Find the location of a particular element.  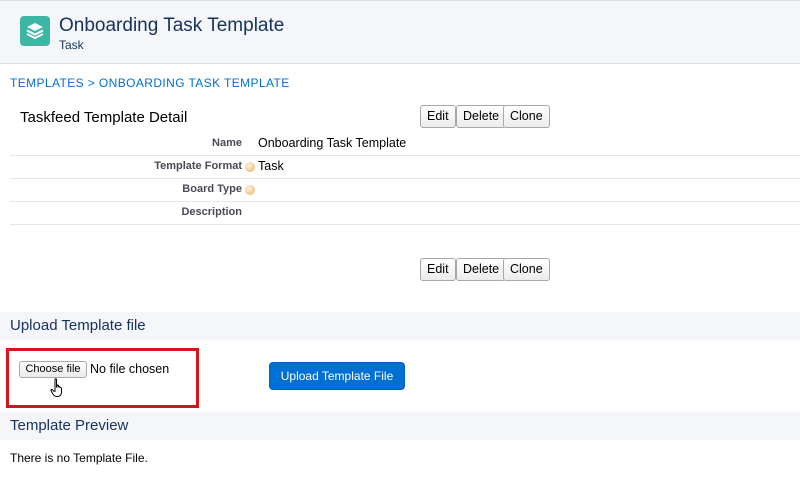

breadcrumb: TEMPLATES > ONBOARDING TASK TEMPLATE is located at coordinates (150, 83).